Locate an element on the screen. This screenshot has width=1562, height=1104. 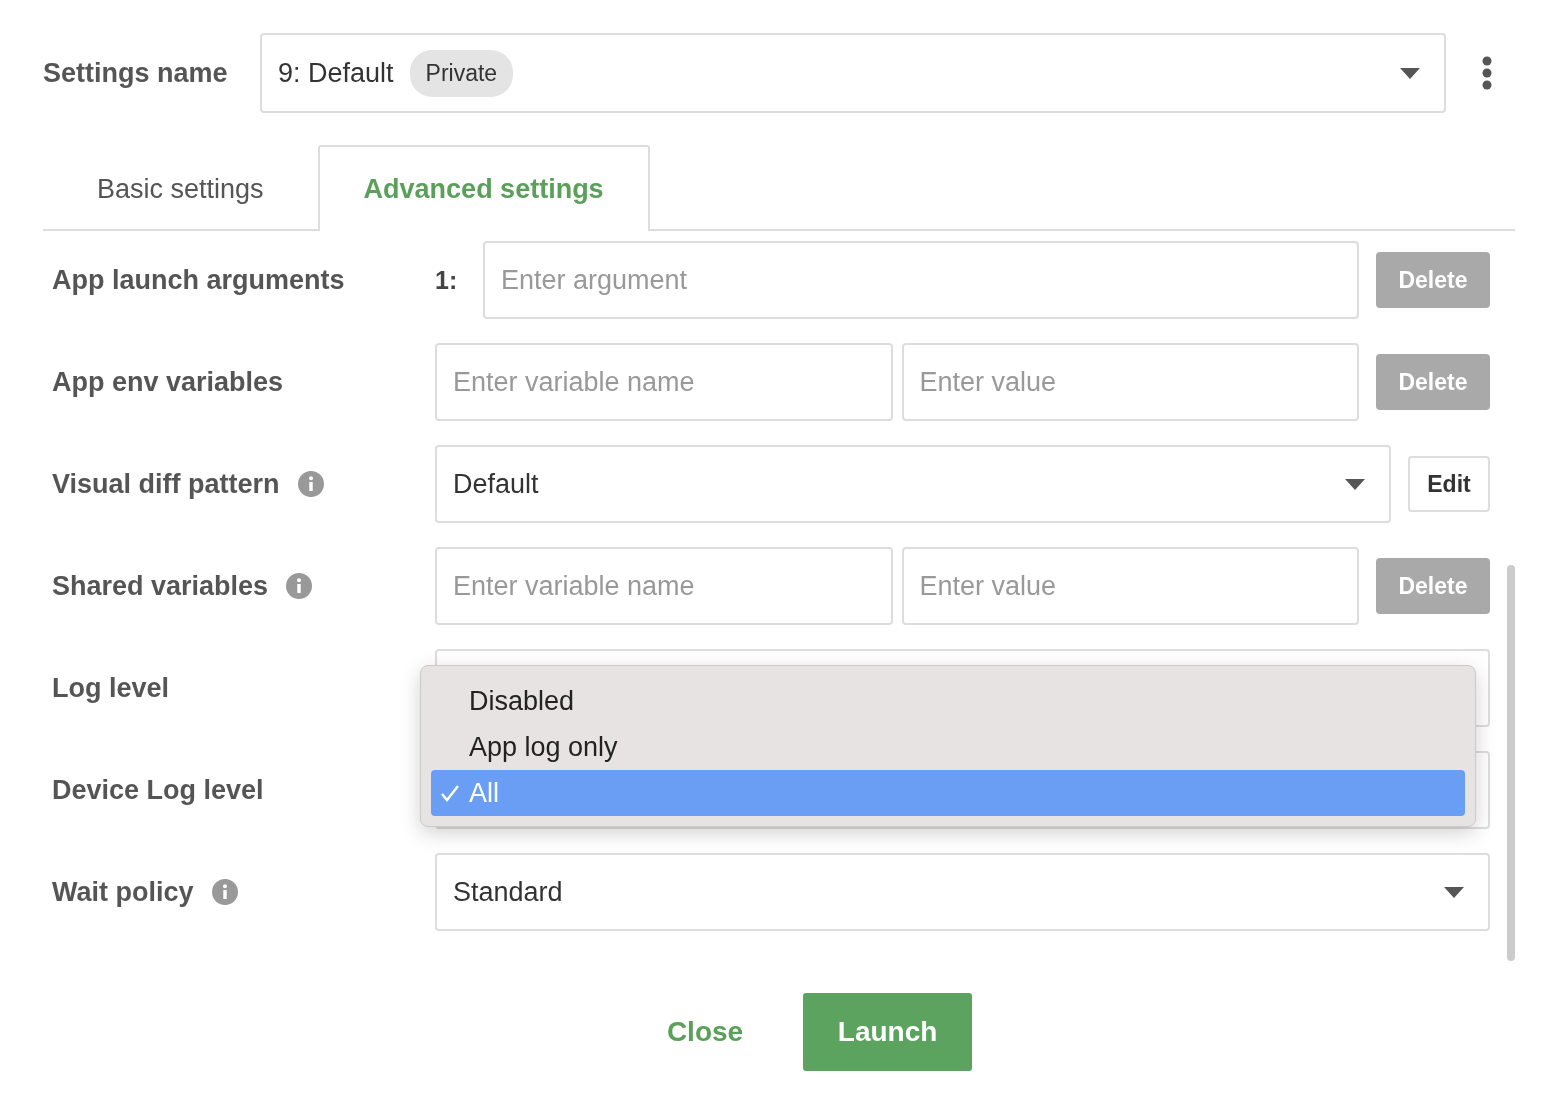
edit-button: Edit is located at coordinates (1449, 484).